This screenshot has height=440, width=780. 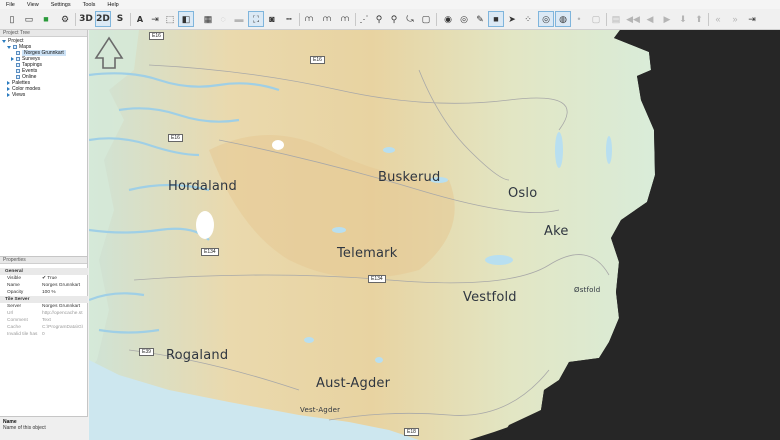 I want to click on prop-key: Opacity, so click(x=15, y=292).